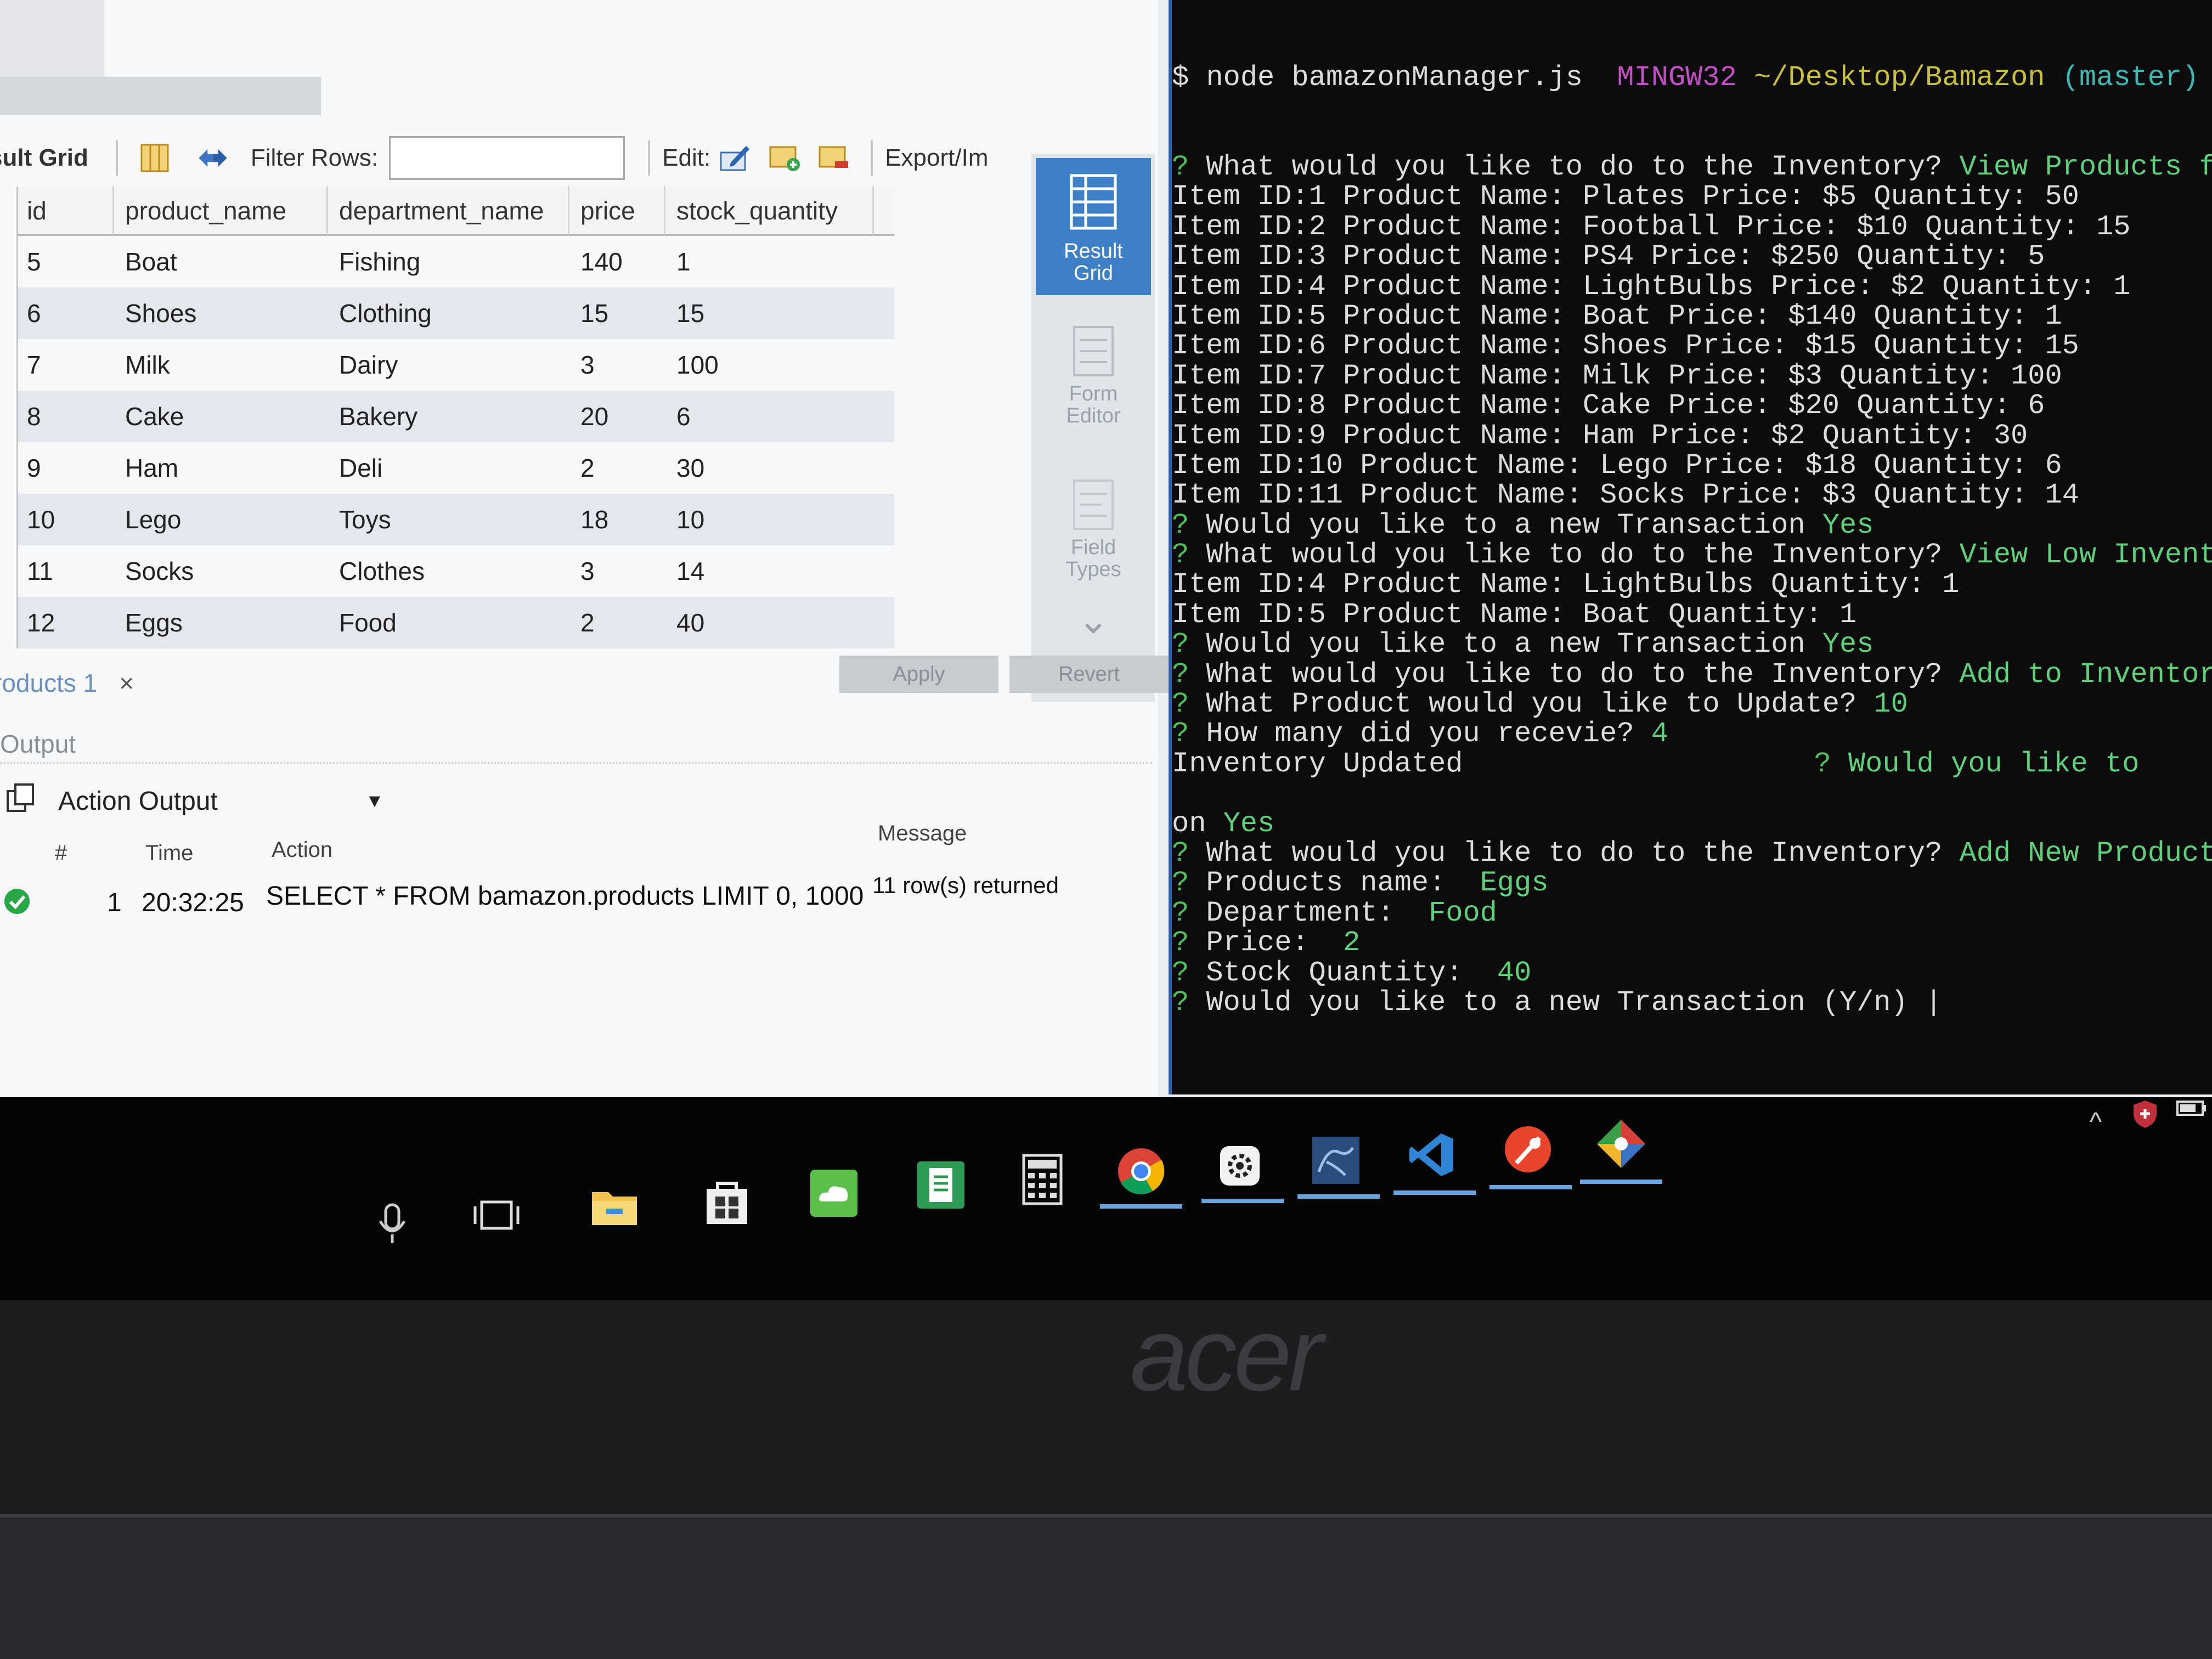  Describe the element at coordinates (770, 571) in the screenshot. I see `cell-stock-quantity: 14` at that location.